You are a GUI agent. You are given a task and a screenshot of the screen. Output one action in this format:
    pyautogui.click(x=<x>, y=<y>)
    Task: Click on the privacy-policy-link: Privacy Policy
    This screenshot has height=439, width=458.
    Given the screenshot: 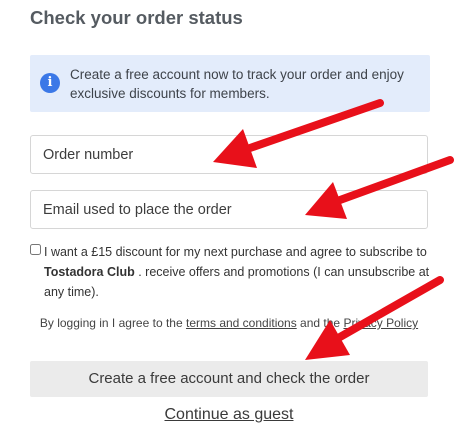 What is the action you would take?
    pyautogui.click(x=380, y=323)
    